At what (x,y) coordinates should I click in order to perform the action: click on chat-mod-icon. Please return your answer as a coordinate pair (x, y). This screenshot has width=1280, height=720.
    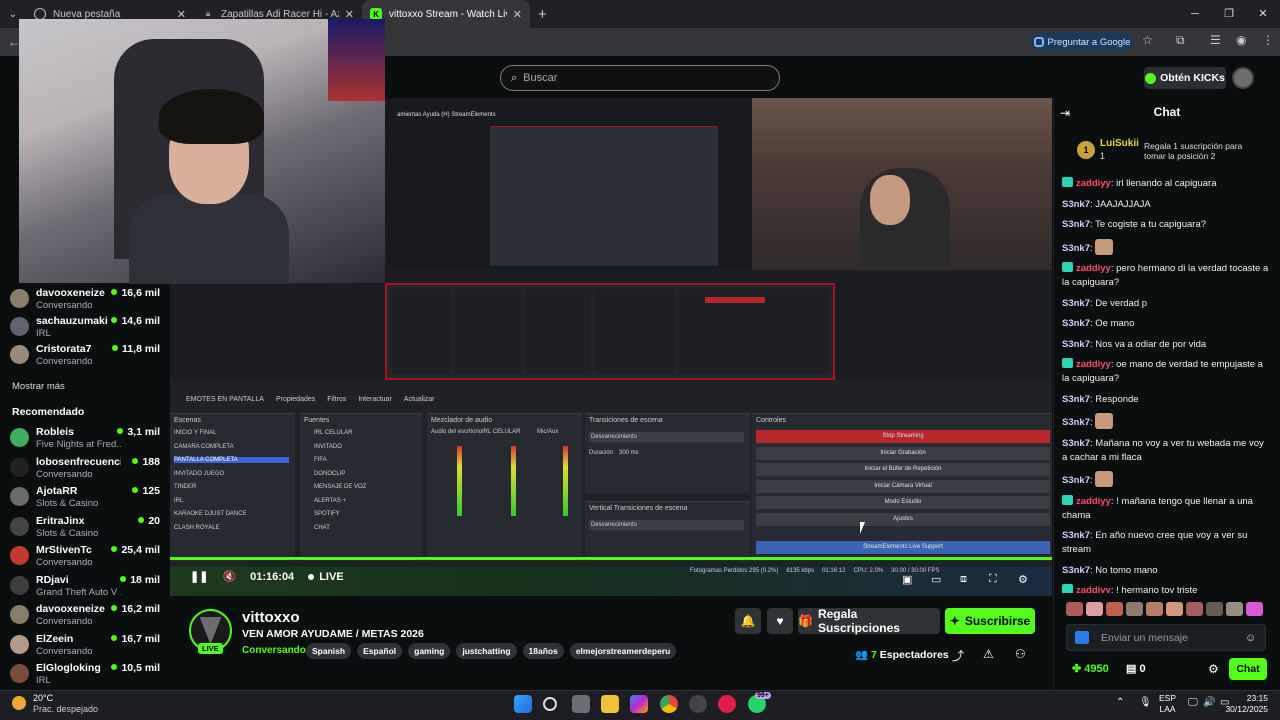
    Looking at the image, I should click on (1082, 637).